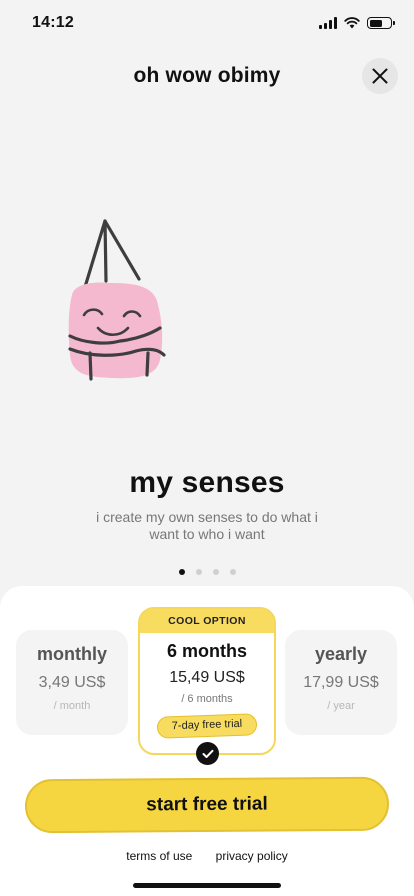 This screenshot has width=414, height=896. Describe the element at coordinates (328, 23) in the screenshot. I see `signal-icon` at that location.